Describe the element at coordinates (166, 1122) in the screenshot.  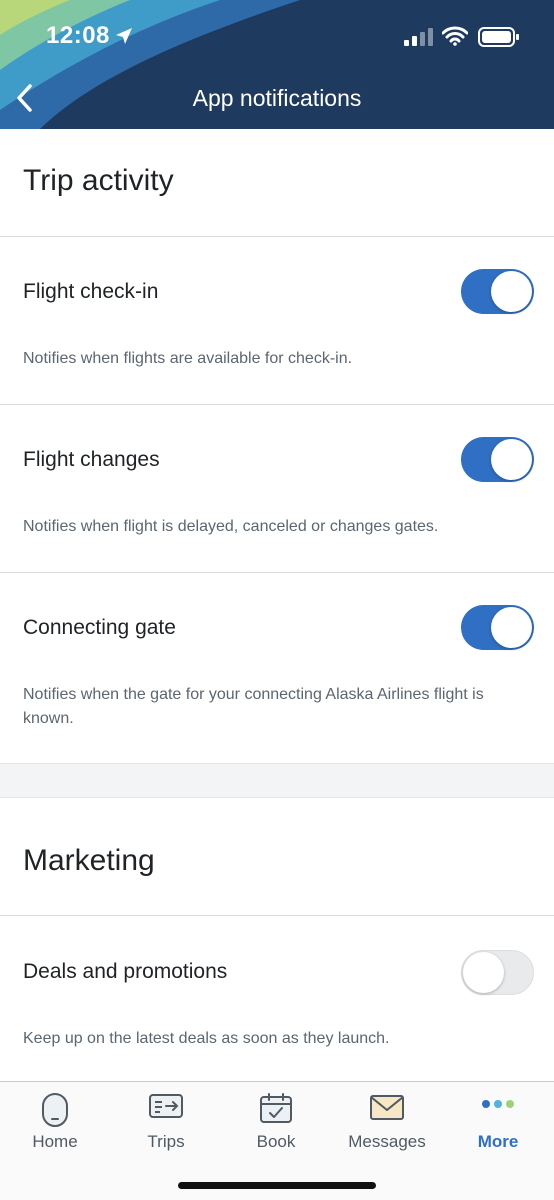
I see `tab-trips: Trips` at that location.